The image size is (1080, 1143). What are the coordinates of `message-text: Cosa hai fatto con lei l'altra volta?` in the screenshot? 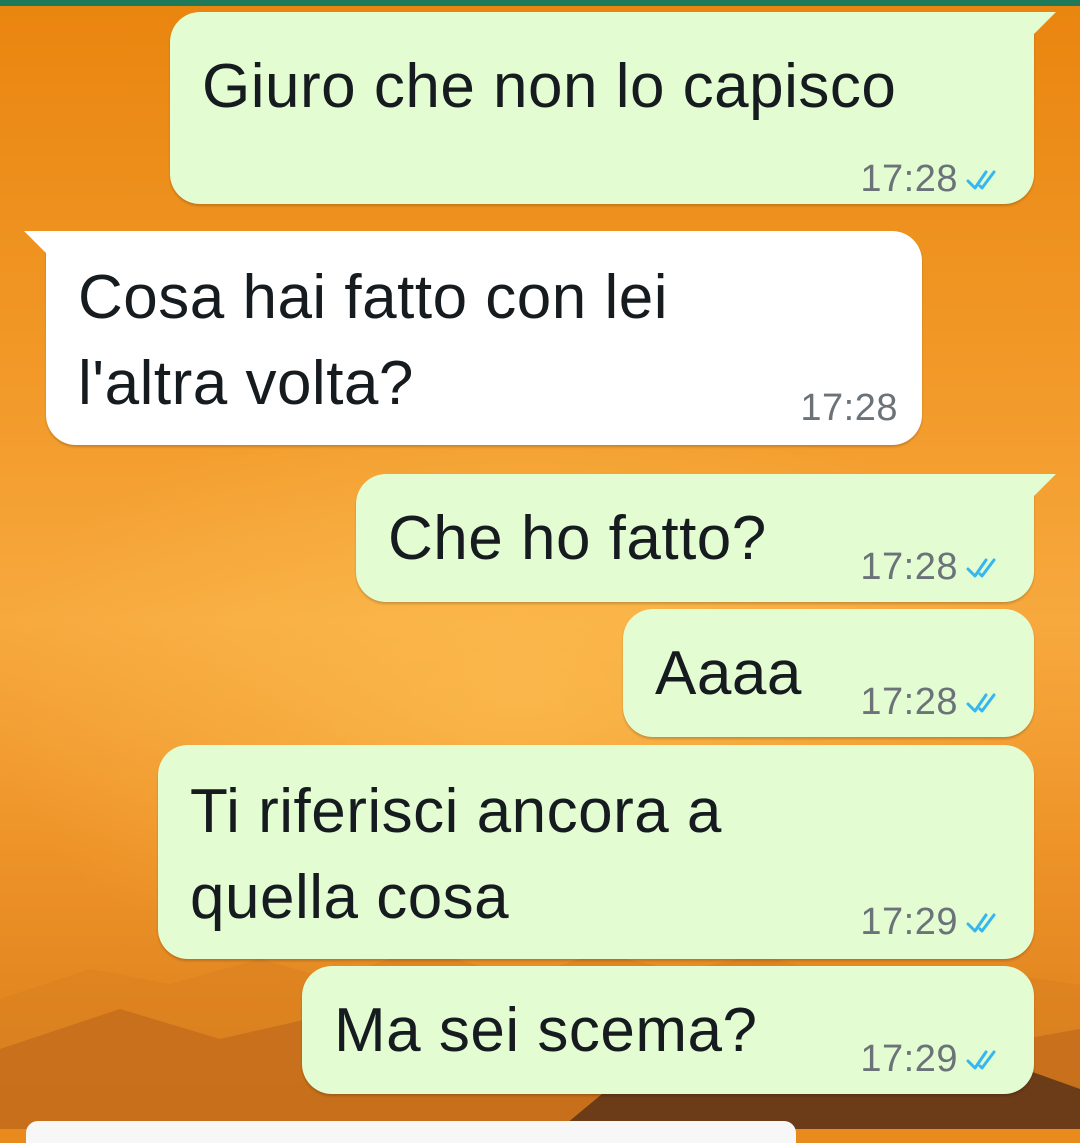 It's located at (373, 340).